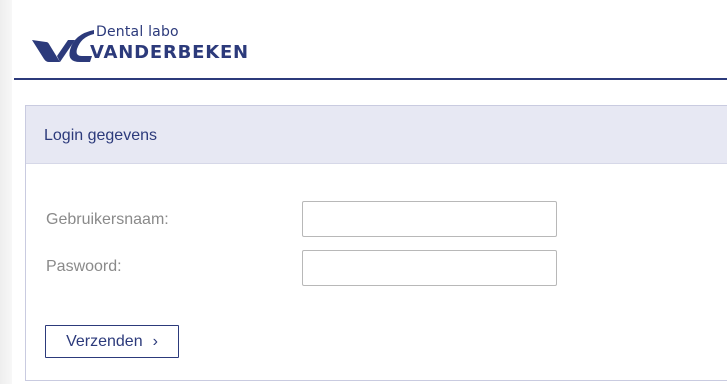 The width and height of the screenshot is (727, 384). What do you see at coordinates (84, 266) in the screenshot?
I see `password-label: Paswoord:` at bounding box center [84, 266].